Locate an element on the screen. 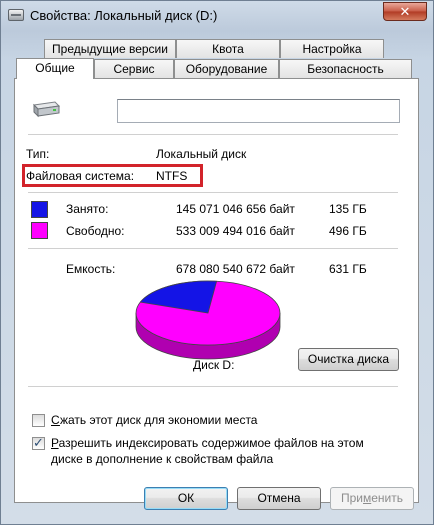  tab-tools: Сервис is located at coordinates (134, 68).